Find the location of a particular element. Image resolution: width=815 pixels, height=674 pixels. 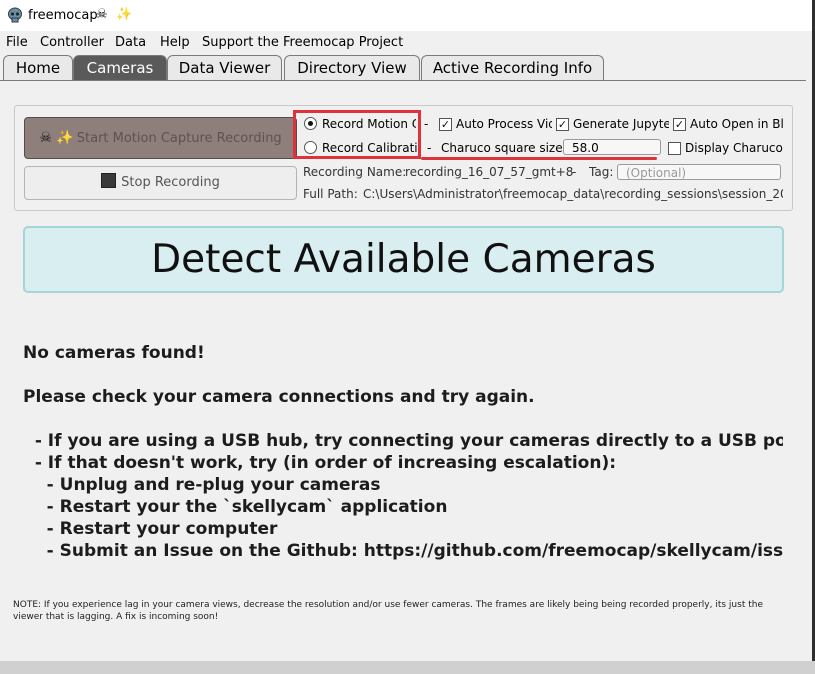

tab-directory-view: Directory View is located at coordinates (352, 67).